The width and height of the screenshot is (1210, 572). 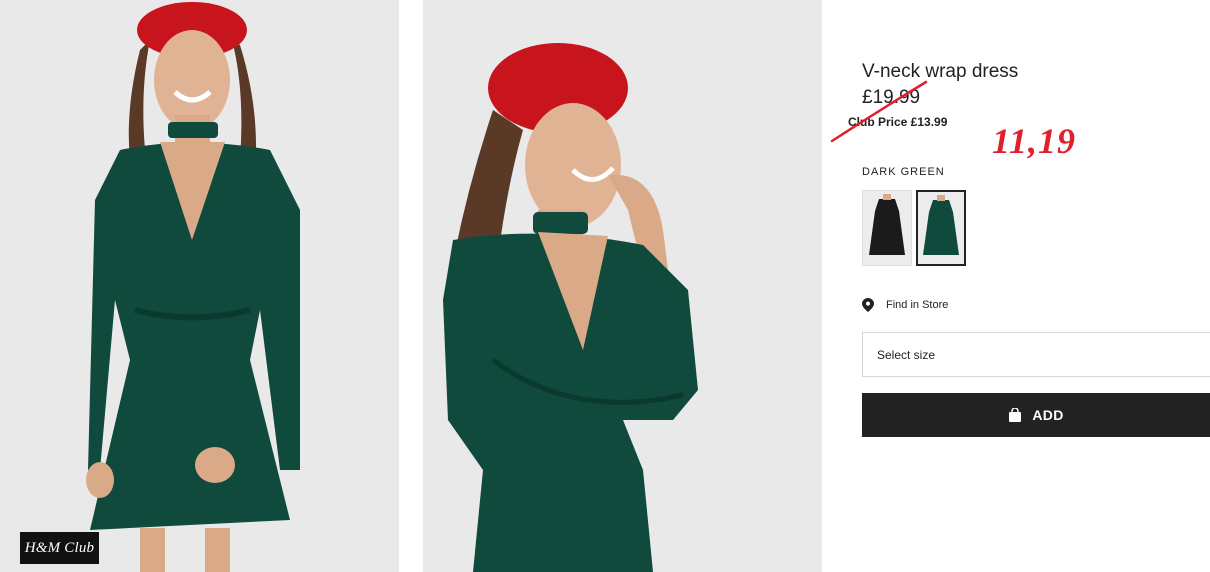 What do you see at coordinates (898, 122) in the screenshot?
I see `club-price: Club Price £13.99` at bounding box center [898, 122].